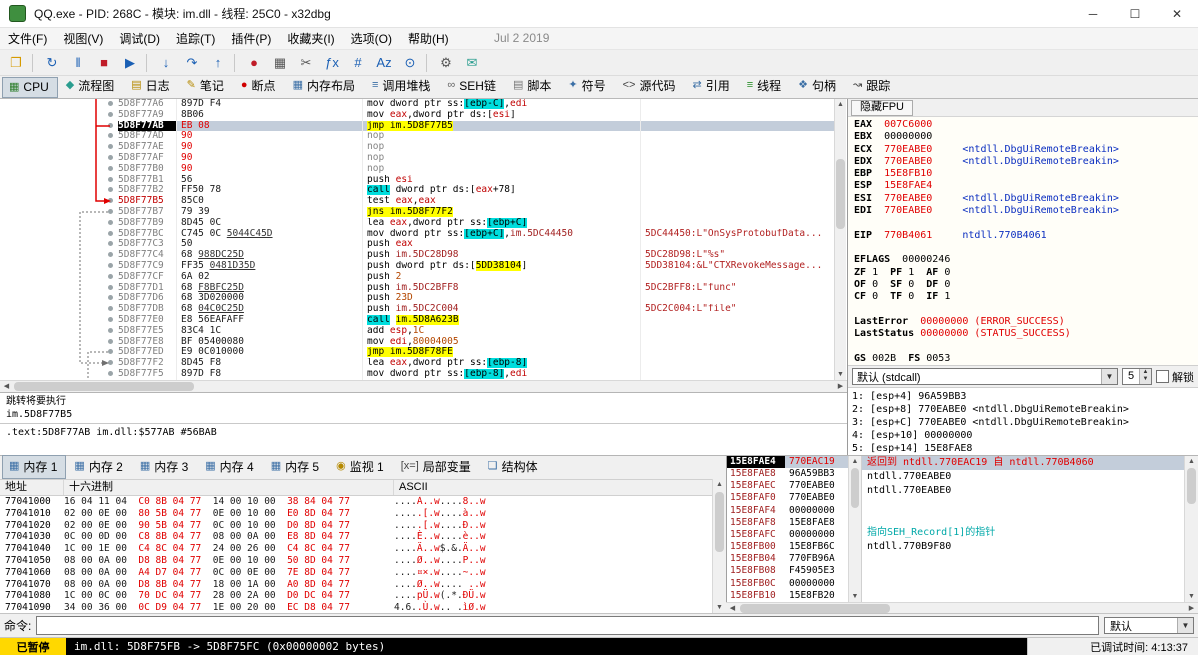  I want to click on tab-cpu: ▦ CPU, so click(30, 87).